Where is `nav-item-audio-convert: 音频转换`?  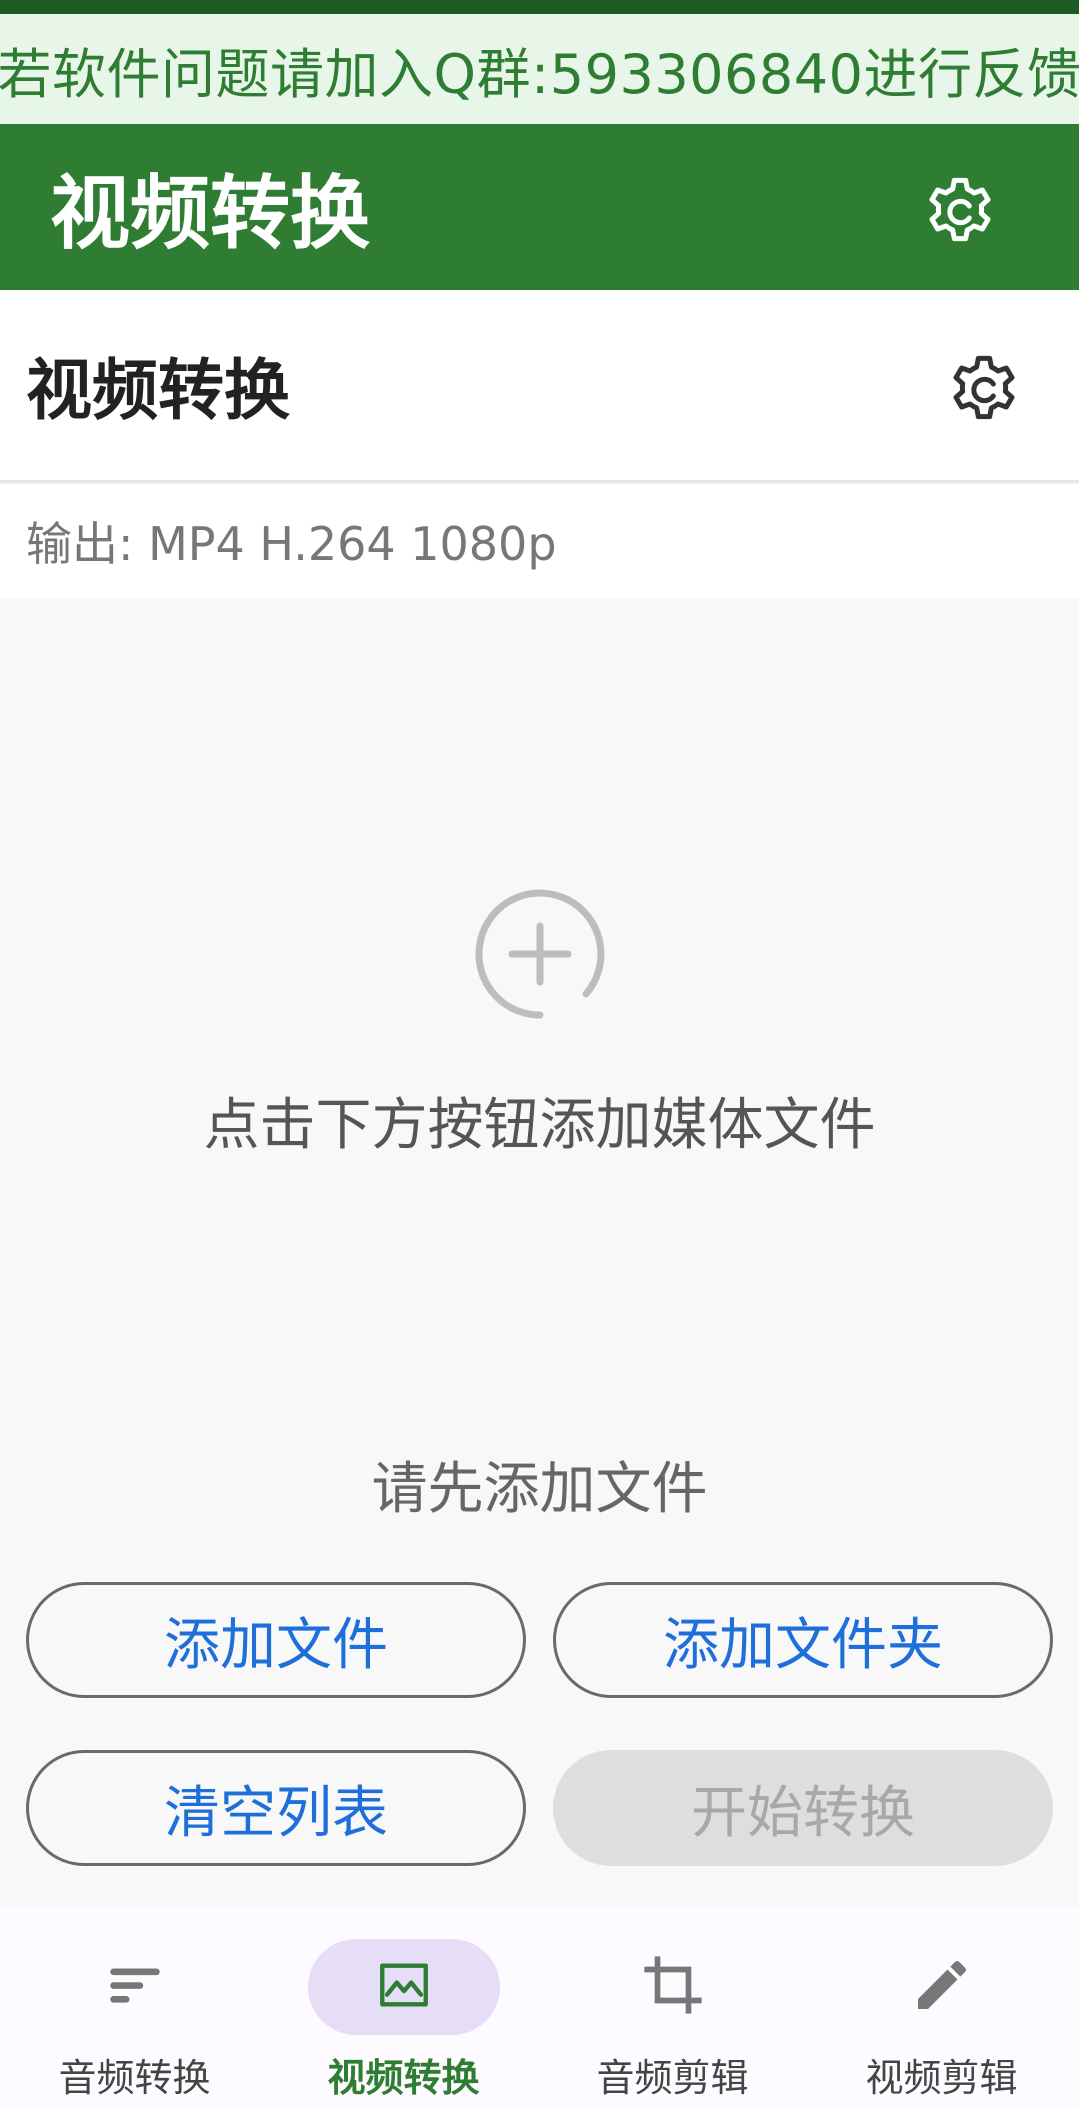
nav-item-audio-convert: 音频转换 is located at coordinates (134, 2007).